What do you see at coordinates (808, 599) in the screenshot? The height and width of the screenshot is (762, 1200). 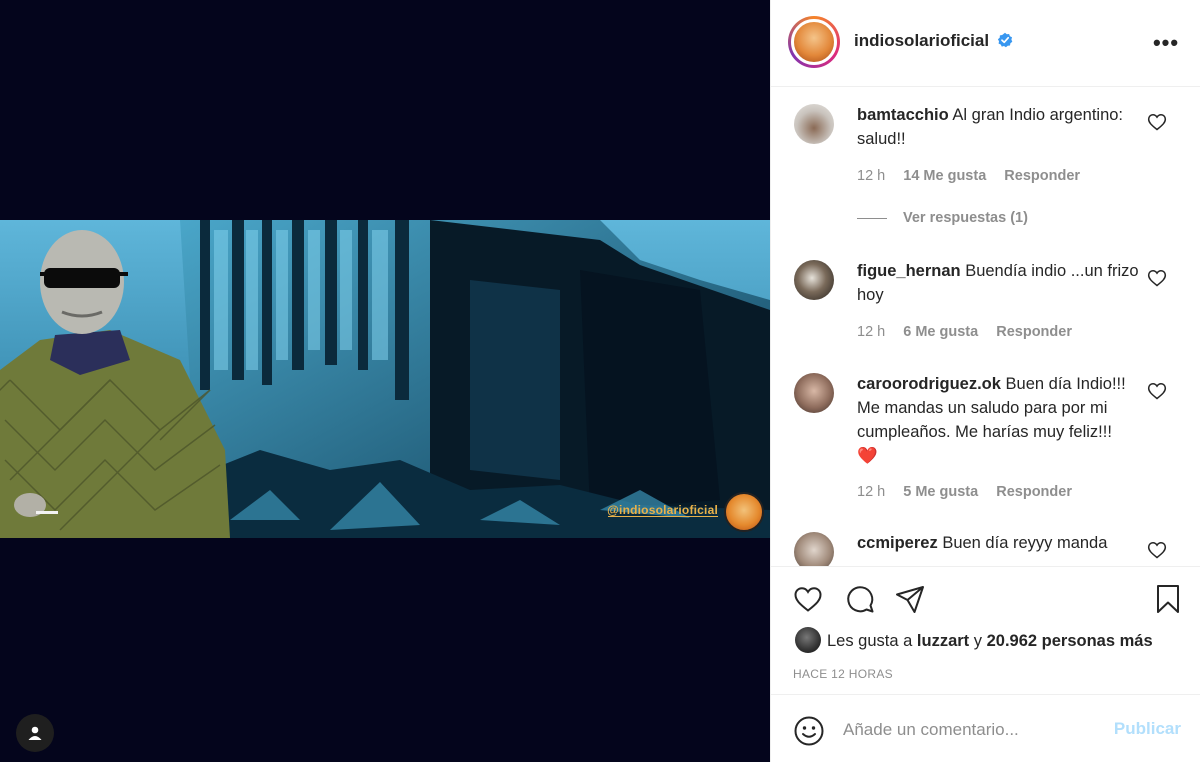 I see `heart-icon` at bounding box center [808, 599].